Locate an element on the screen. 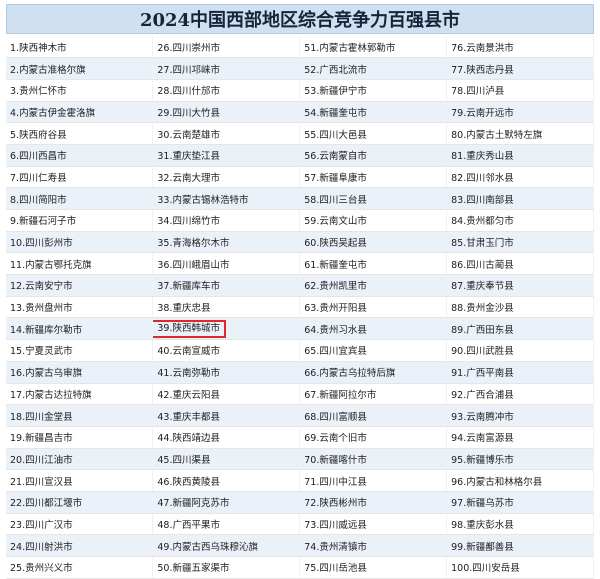  ranking-cell: 56.云南蒙自市 is located at coordinates (373, 155).